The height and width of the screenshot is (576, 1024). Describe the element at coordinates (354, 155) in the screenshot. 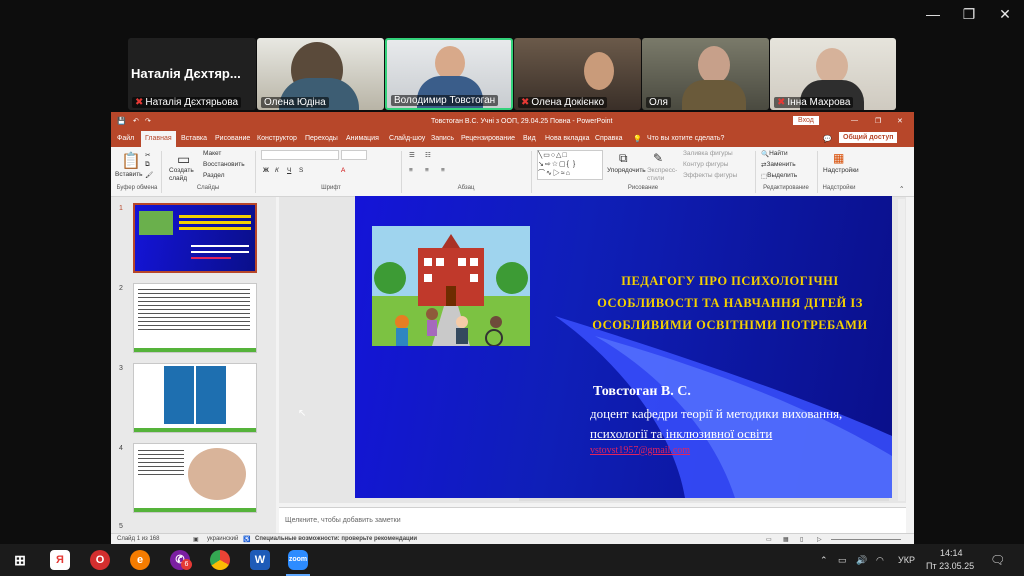

I see `font-size-select` at that location.